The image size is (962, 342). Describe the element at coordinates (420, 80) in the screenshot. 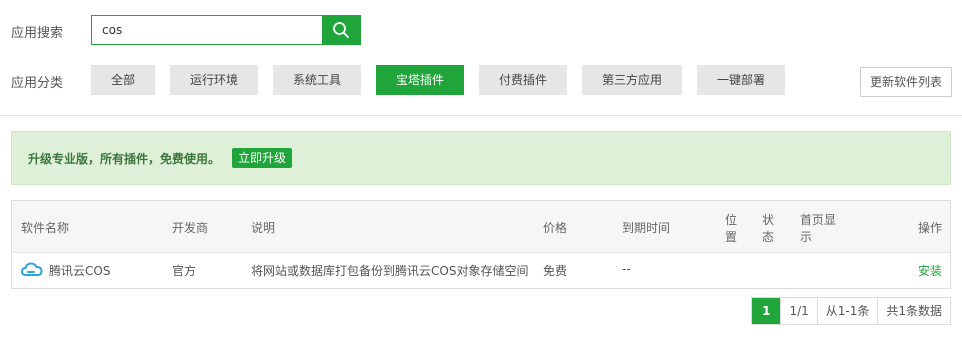

I see `category-bt-plugins: 宝塔插件` at that location.